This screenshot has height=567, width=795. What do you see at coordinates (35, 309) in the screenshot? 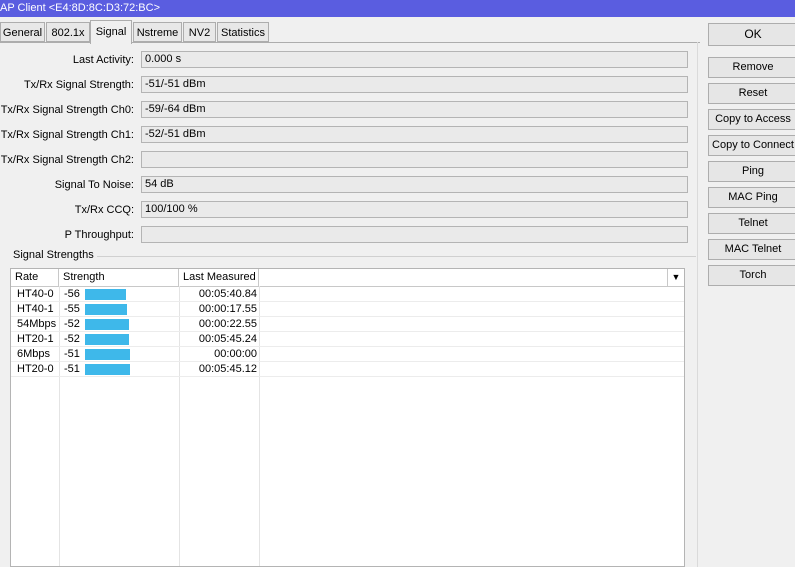
I see `rate-cell: HT40-1` at bounding box center [35, 309].